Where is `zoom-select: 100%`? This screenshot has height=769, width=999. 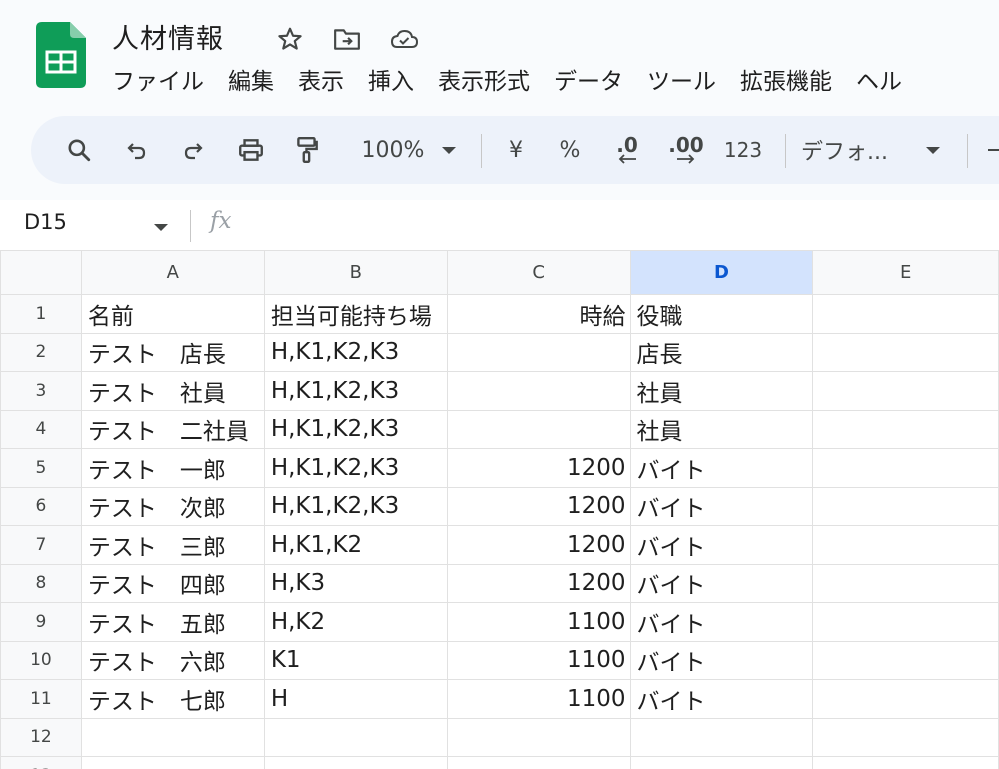 zoom-select: 100% is located at coordinates (393, 150).